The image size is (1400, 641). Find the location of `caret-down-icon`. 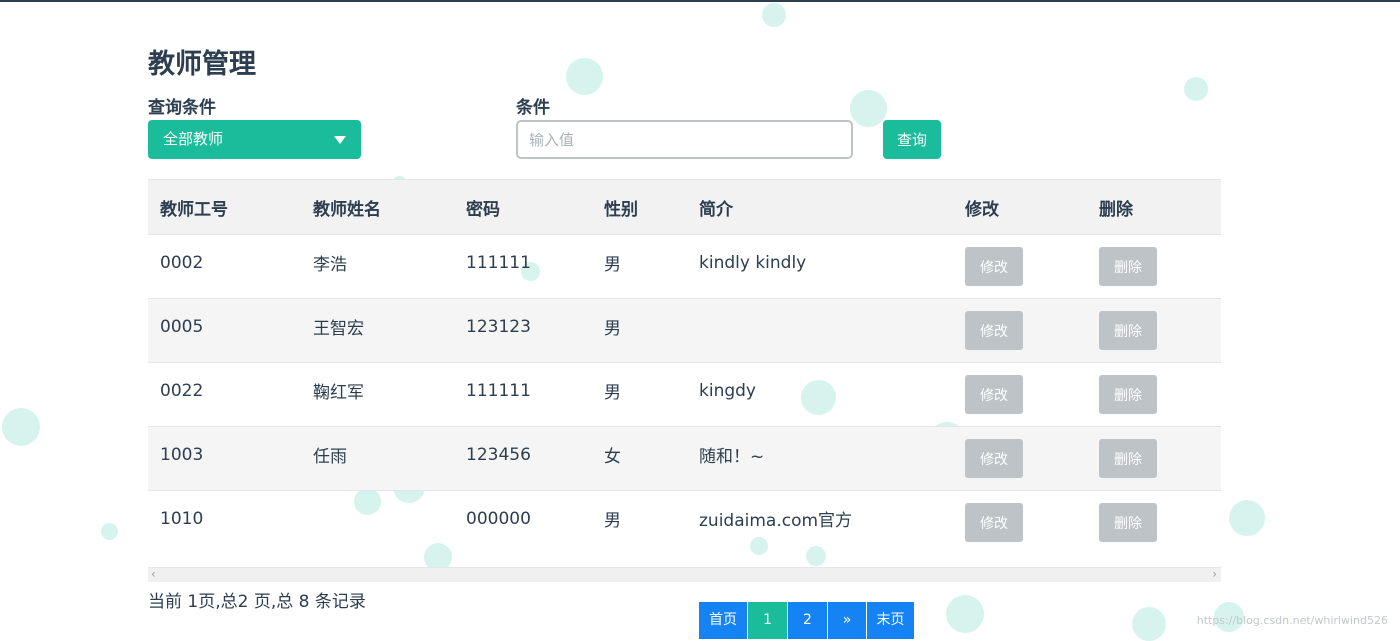

caret-down-icon is located at coordinates (340, 140).